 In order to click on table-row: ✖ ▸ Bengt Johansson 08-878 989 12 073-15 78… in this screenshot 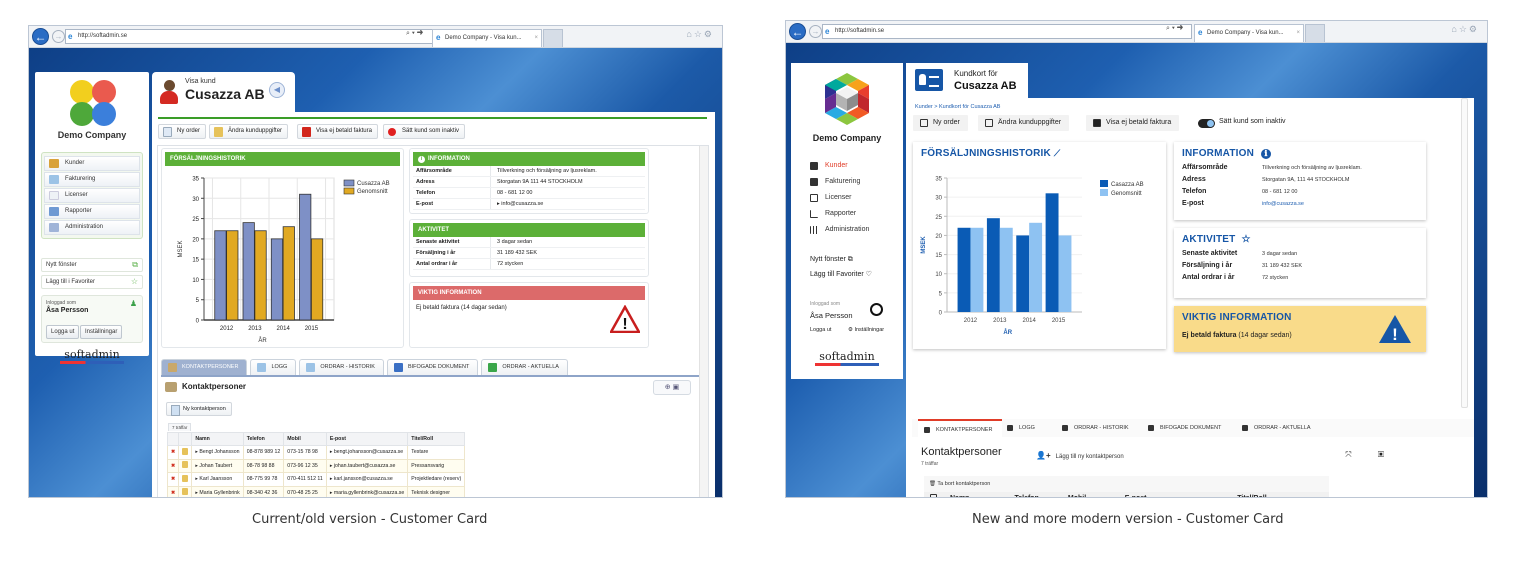, I will do `click(316, 452)`.